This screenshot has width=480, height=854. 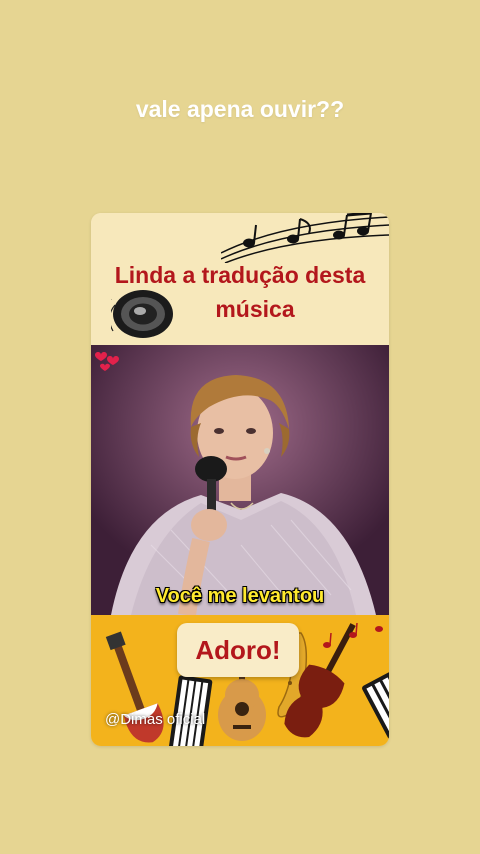 What do you see at coordinates (305, 238) in the screenshot?
I see `music-notes-icon` at bounding box center [305, 238].